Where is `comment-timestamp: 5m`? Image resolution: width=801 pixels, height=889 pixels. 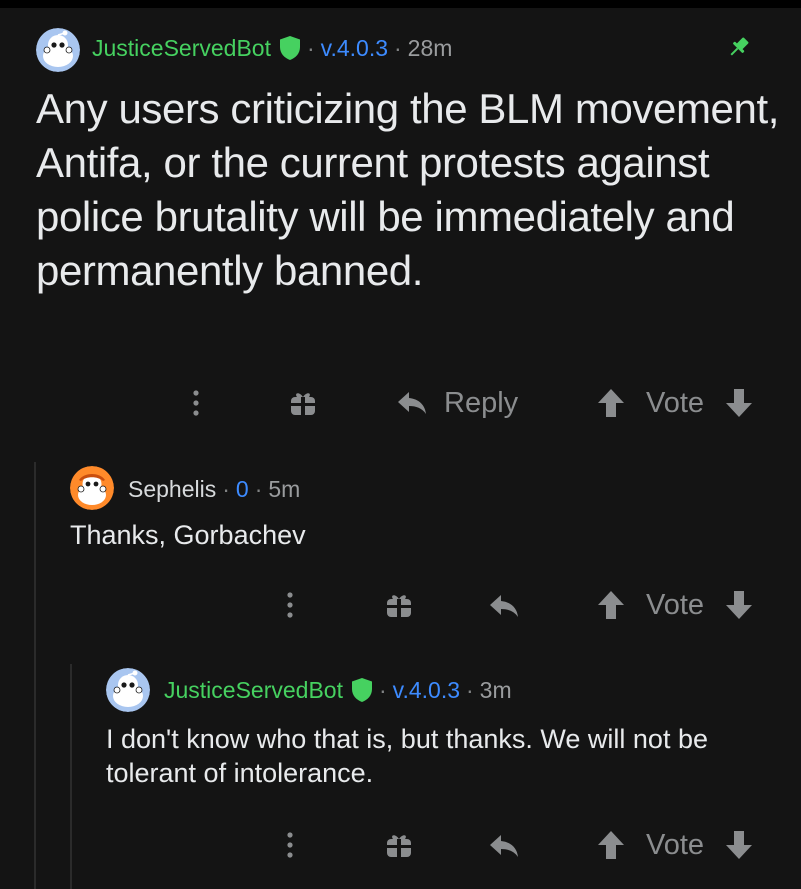 comment-timestamp: 5m is located at coordinates (284, 488).